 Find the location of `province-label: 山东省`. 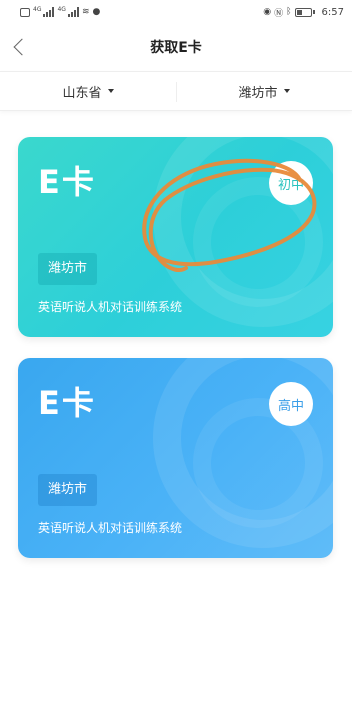

province-label: 山东省 is located at coordinates (82, 93).